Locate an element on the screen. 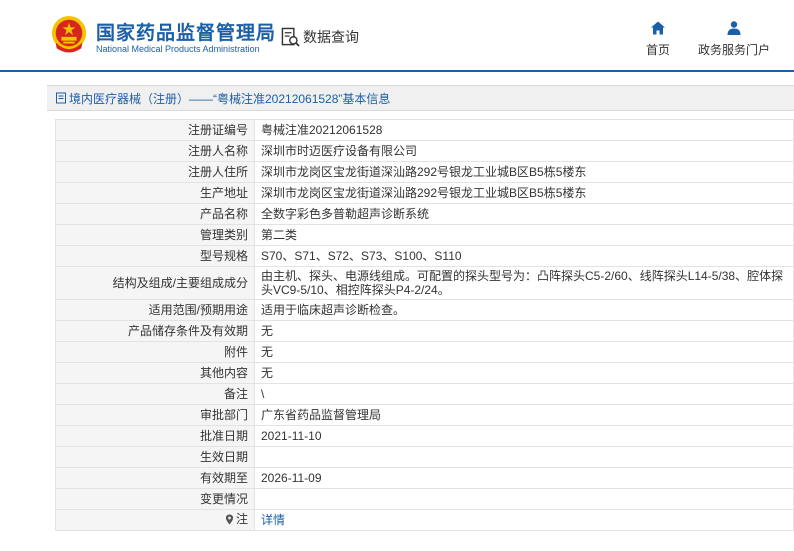 The image size is (794, 551). table-row: 管理类别 第二类 is located at coordinates (424, 235).